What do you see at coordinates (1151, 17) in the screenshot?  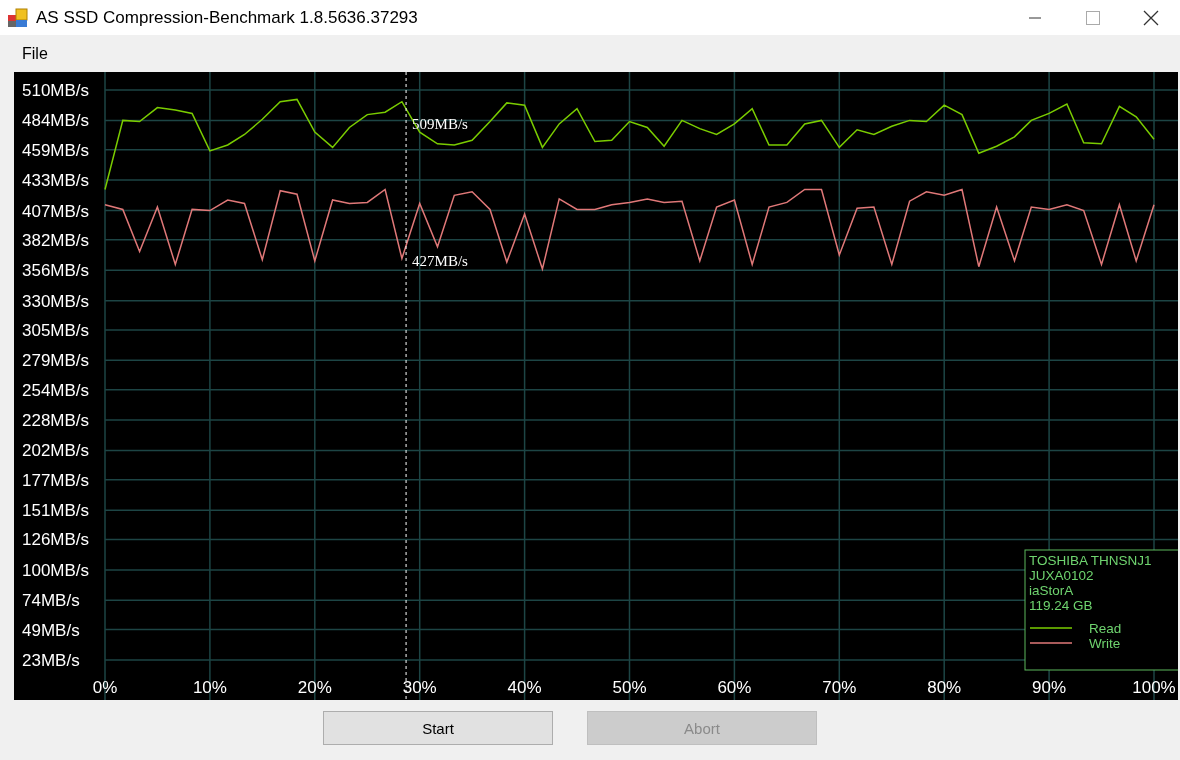 I see `close-icon` at bounding box center [1151, 17].